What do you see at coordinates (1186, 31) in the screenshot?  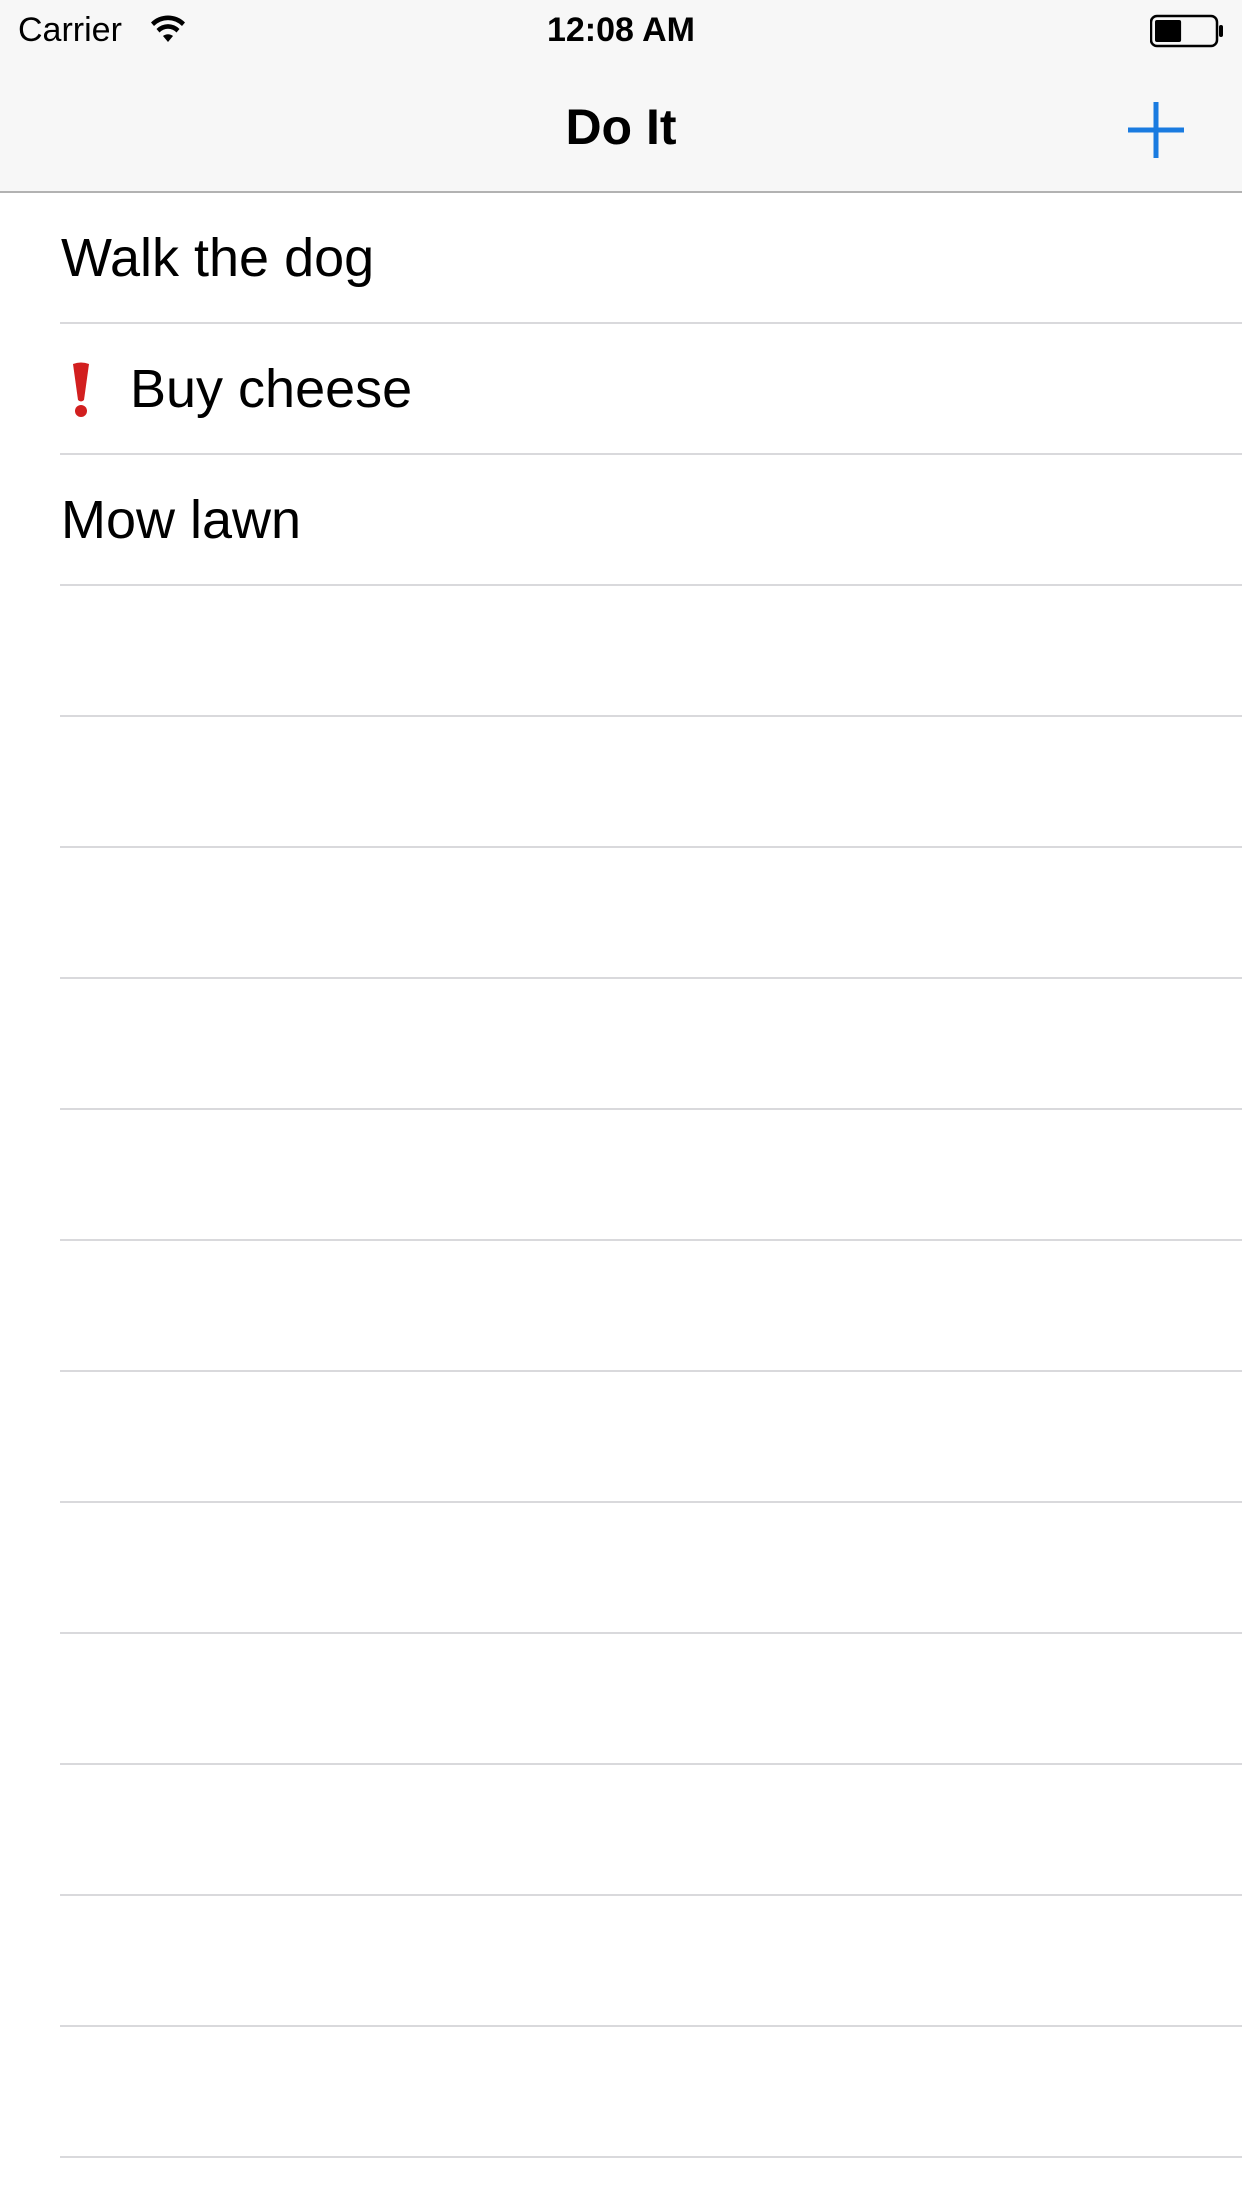 I see `battery-icon` at bounding box center [1186, 31].